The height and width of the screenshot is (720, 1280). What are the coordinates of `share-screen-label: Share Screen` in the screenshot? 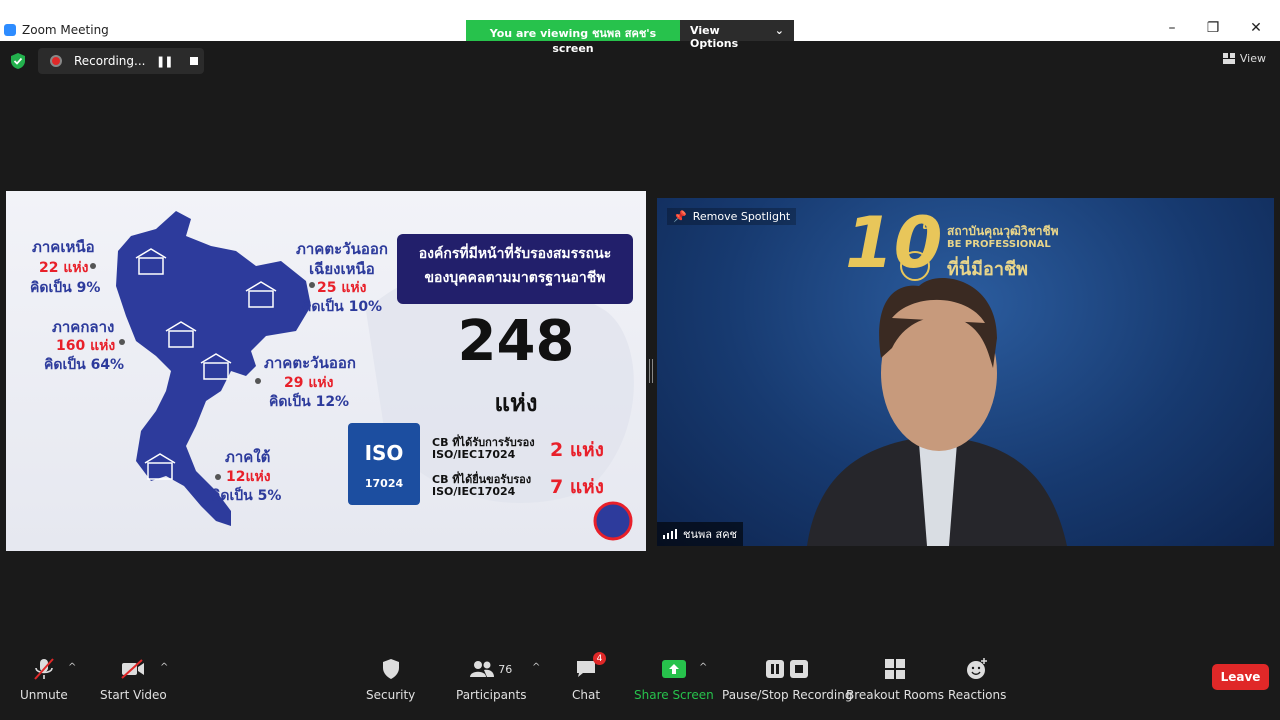 It's located at (674, 695).